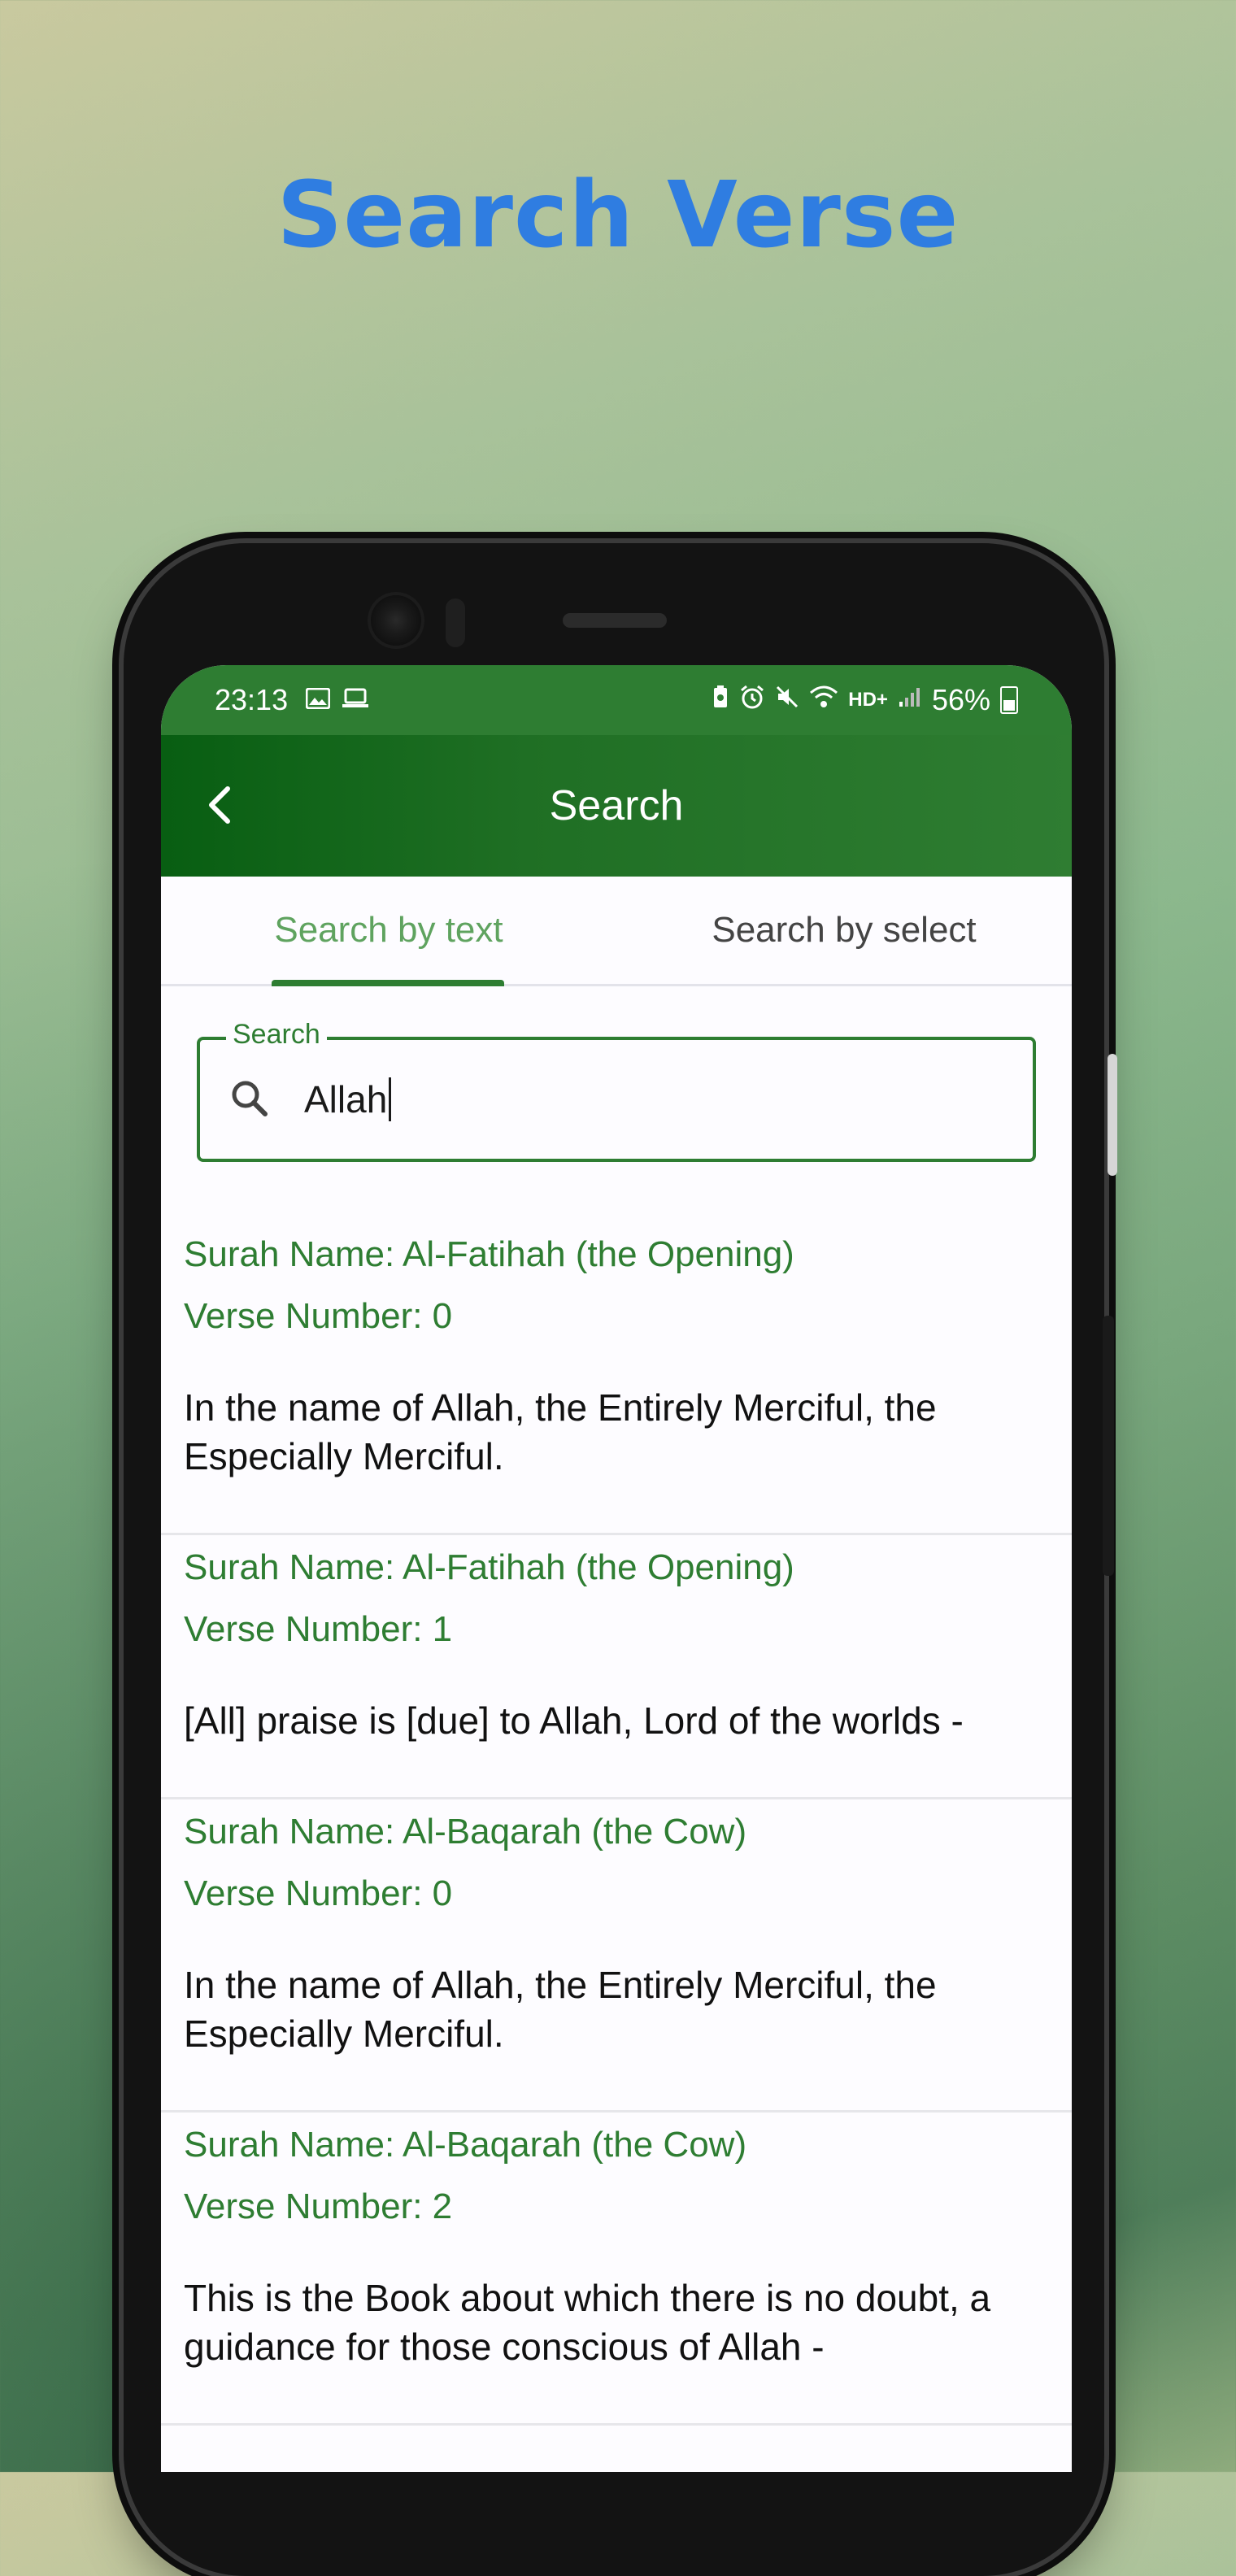 This screenshot has width=1236, height=2576. What do you see at coordinates (318, 701) in the screenshot?
I see `image-icon` at bounding box center [318, 701].